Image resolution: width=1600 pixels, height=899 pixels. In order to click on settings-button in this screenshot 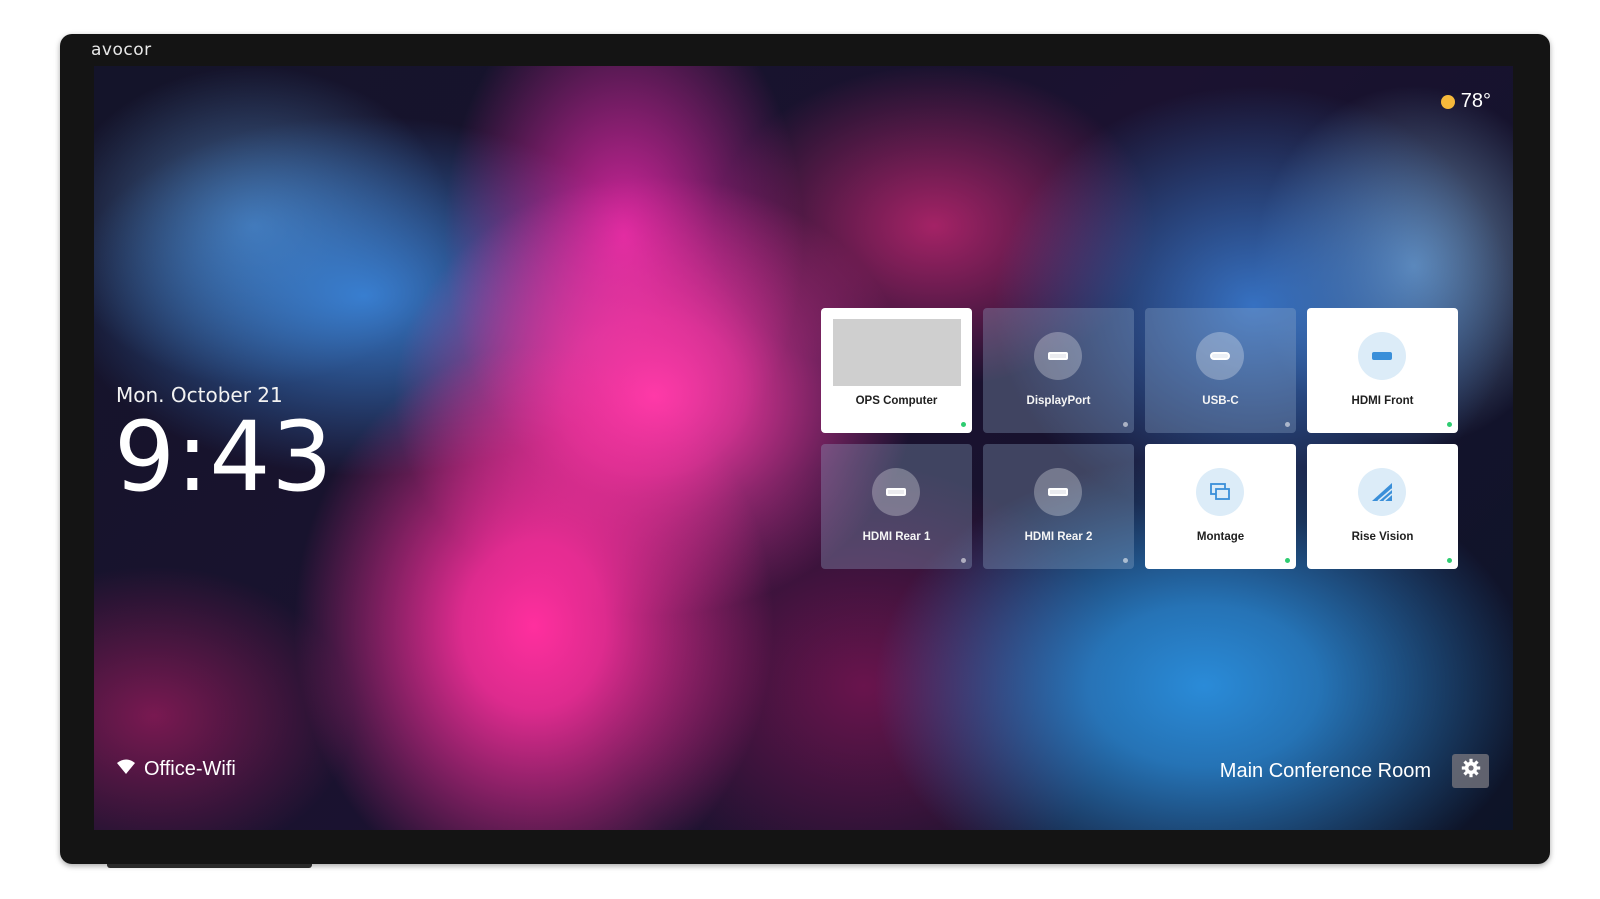, I will do `click(1470, 771)`.